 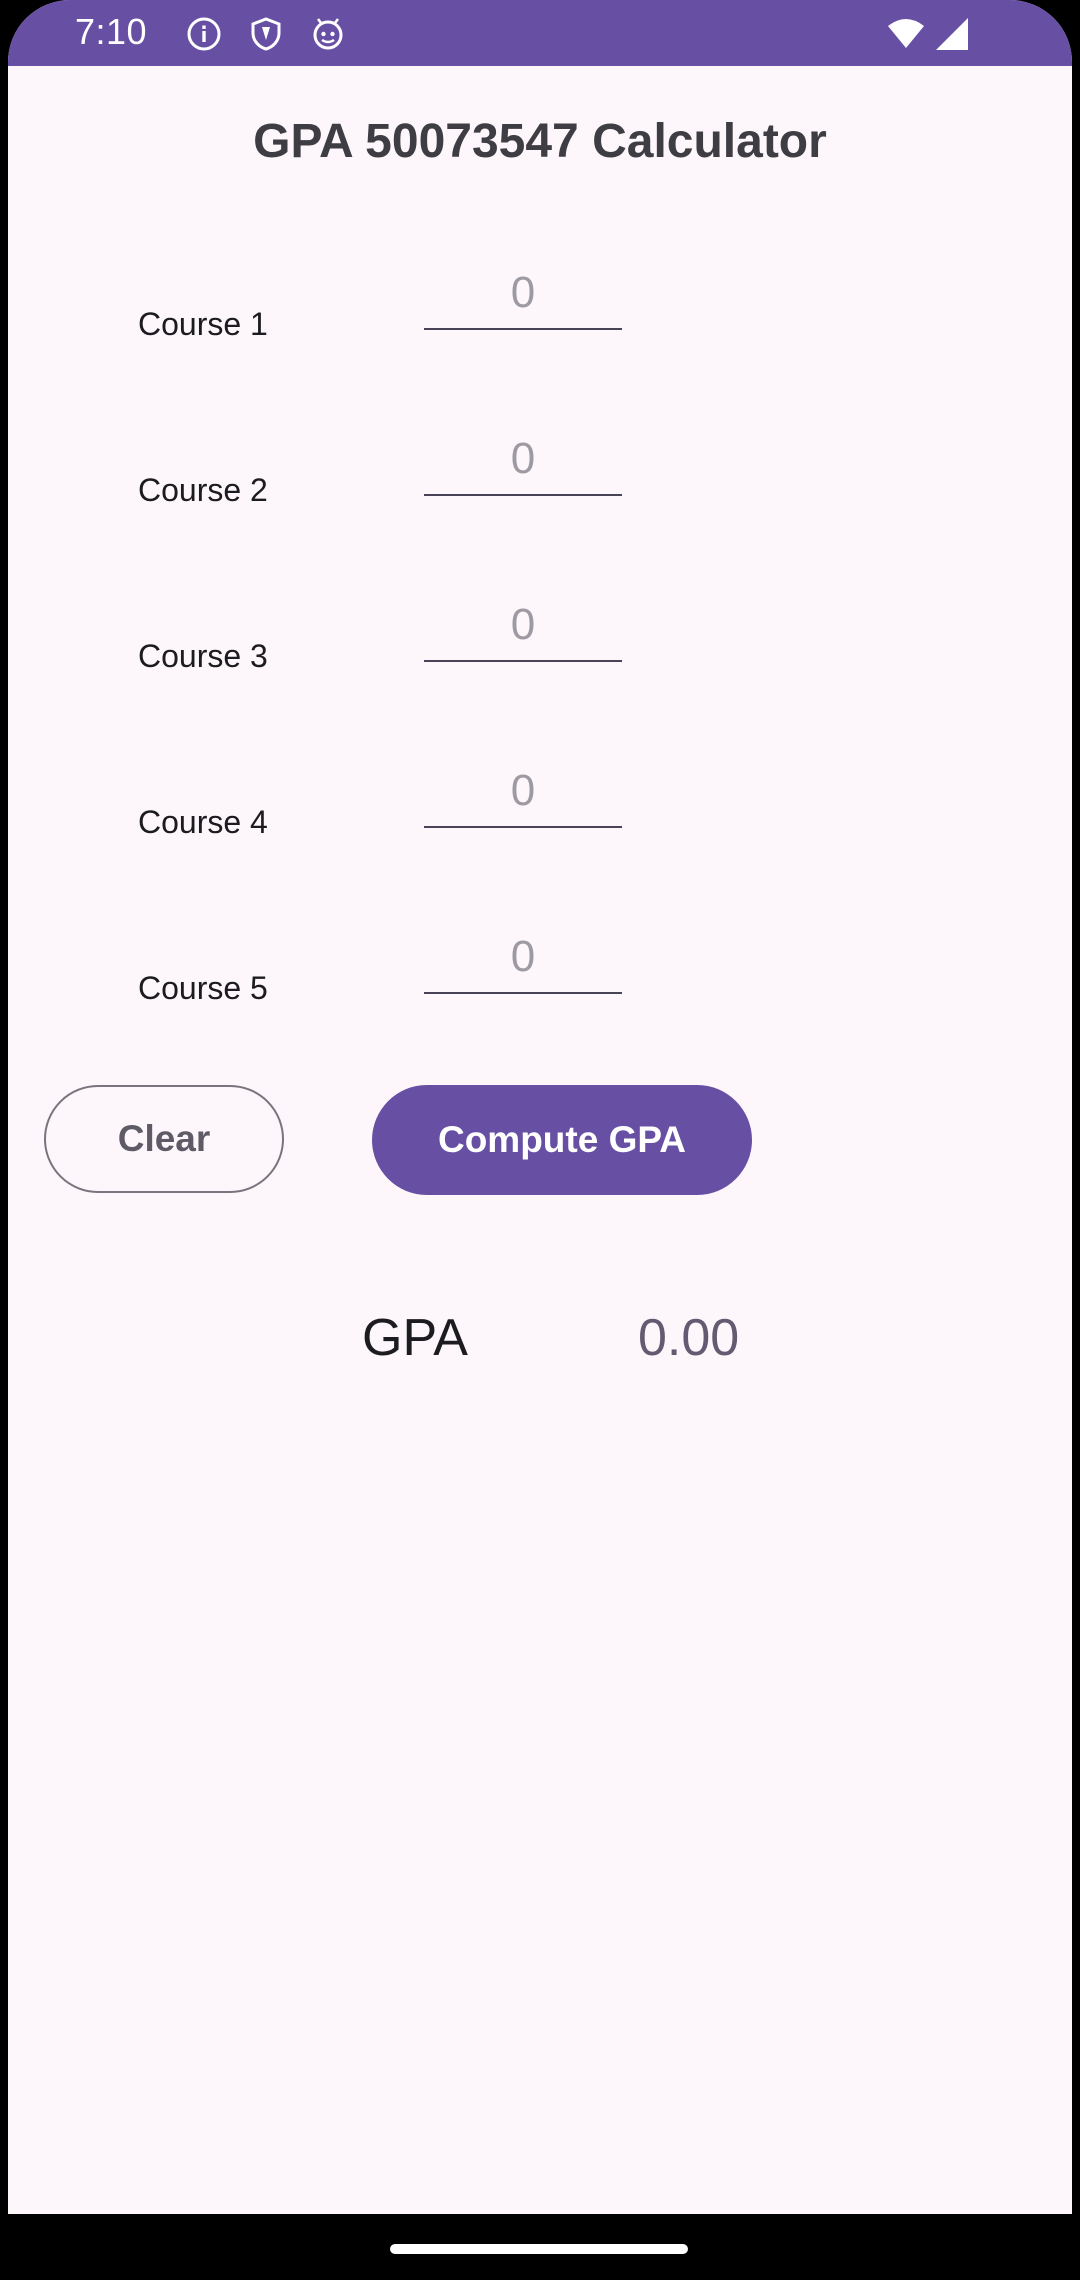 I want to click on course-row-1: Course 1, so click(x=540, y=318).